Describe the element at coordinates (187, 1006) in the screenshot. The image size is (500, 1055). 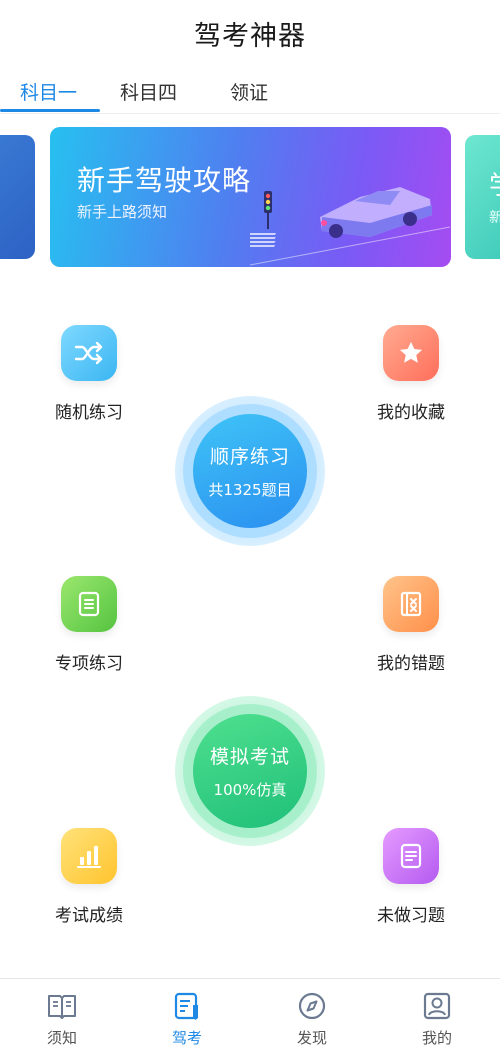
I see `quiz-pen-icon` at that location.